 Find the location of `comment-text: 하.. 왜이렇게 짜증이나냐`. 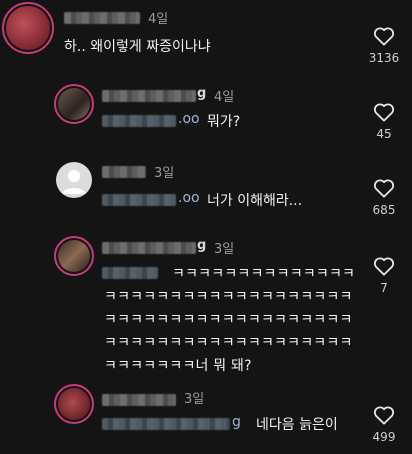

comment-text: 하.. 왜이렇게 짜증이나냐 is located at coordinates (137, 47).